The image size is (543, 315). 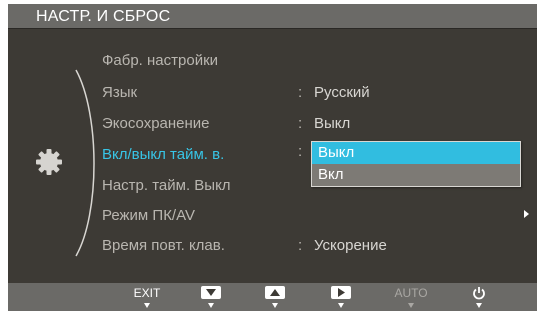 I want to click on eco-saving-value: Выкл, so click(x=332, y=123).